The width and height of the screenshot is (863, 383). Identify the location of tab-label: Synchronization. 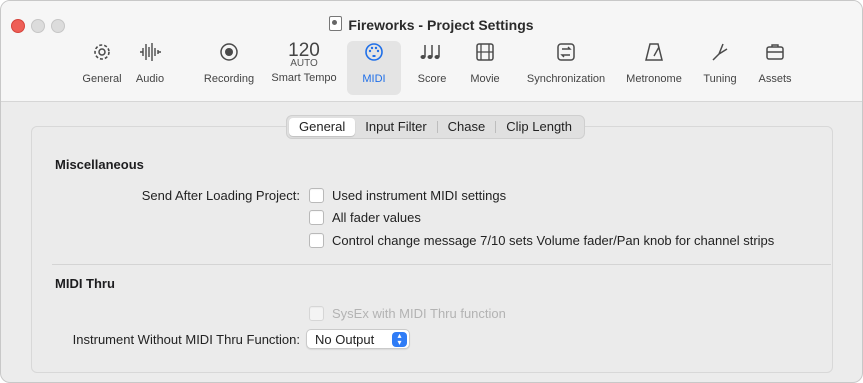
(566, 79).